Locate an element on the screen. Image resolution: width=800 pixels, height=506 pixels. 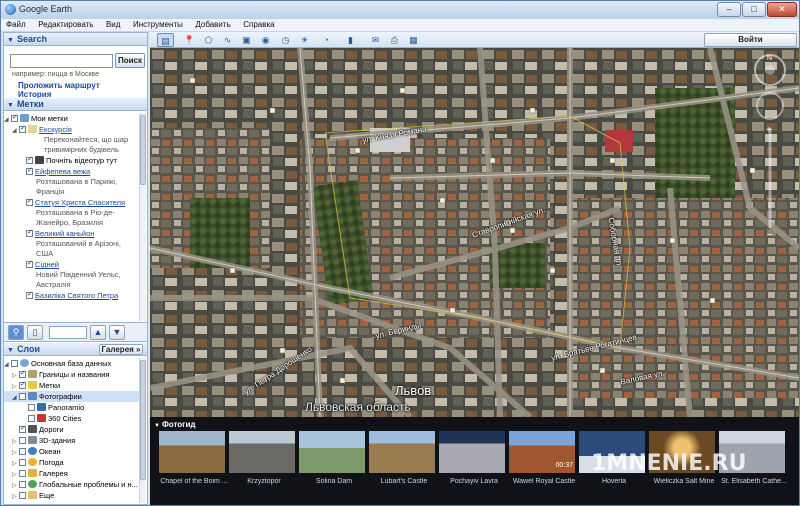
photo-thumb: Lubart's Castle is located at coordinates (402, 459).